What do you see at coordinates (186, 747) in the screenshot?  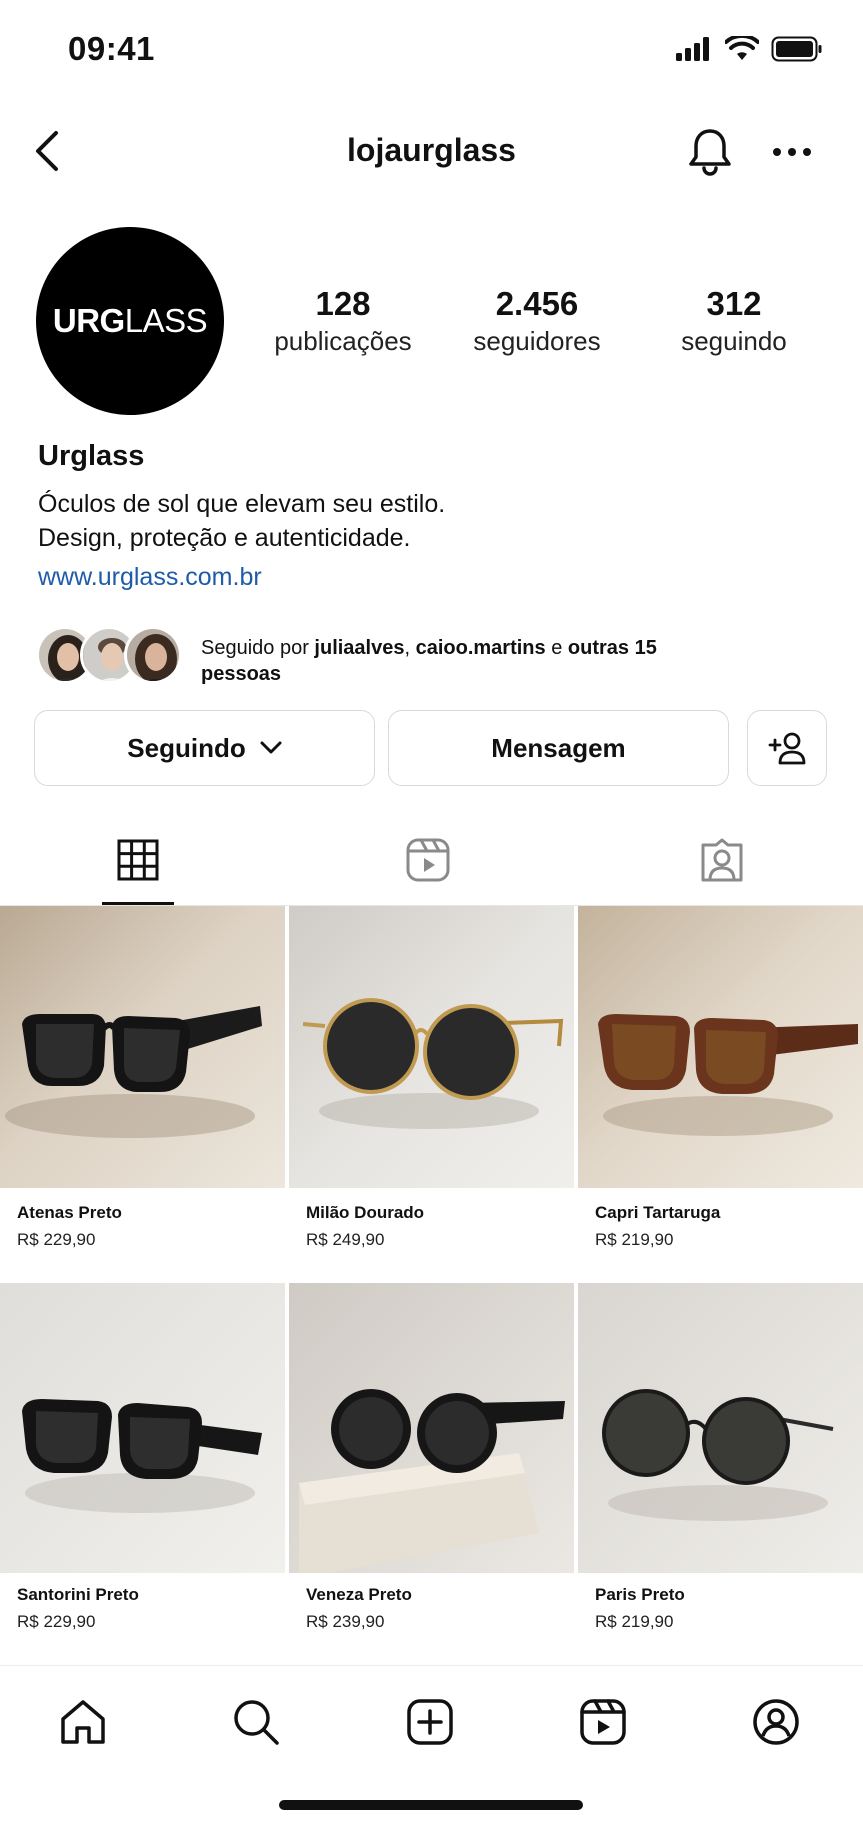 I see `following-label: Seguindo` at bounding box center [186, 747].